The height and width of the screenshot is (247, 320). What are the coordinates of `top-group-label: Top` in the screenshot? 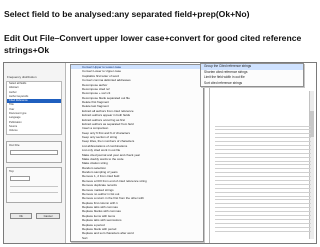 It's located at (11, 171).